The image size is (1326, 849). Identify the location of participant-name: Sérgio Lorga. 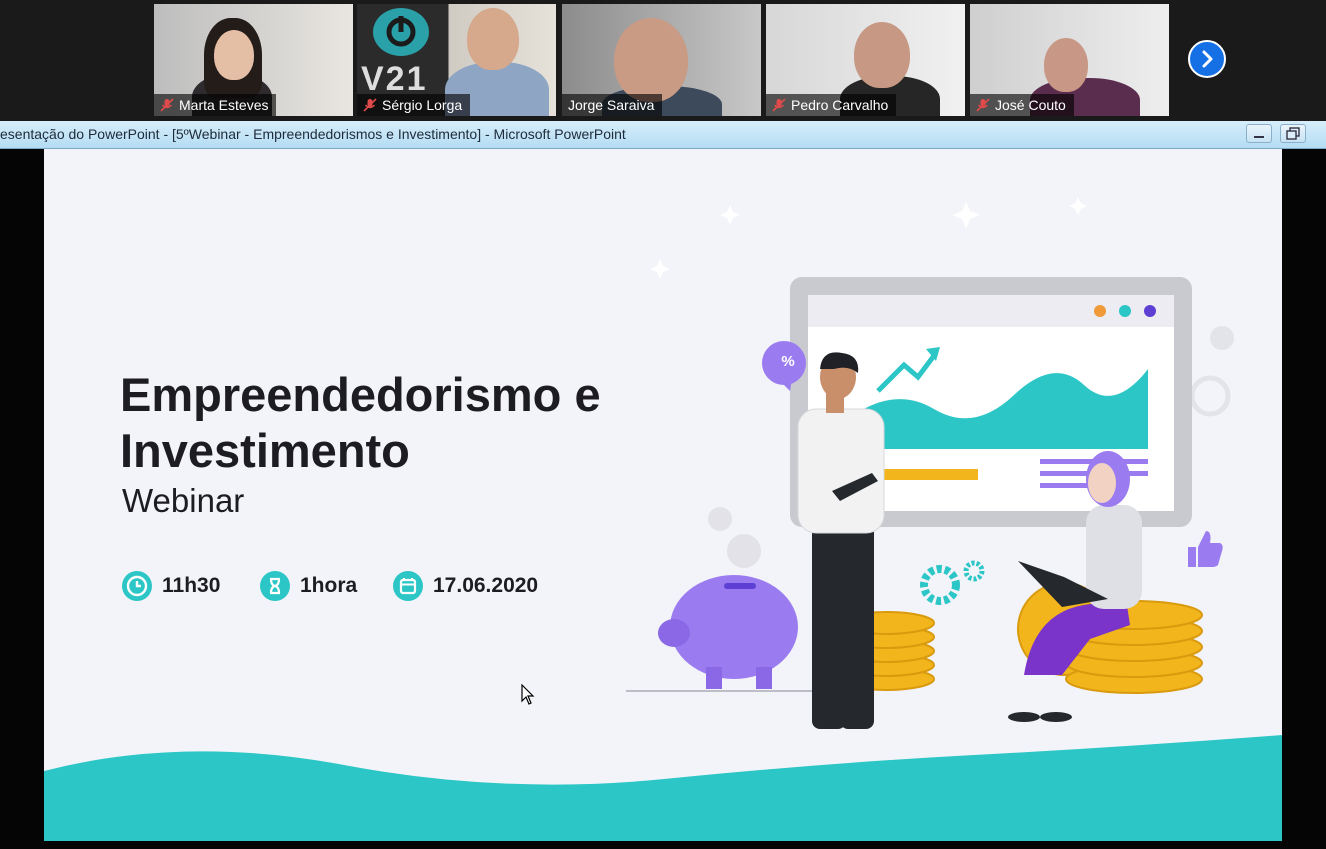
(422, 105).